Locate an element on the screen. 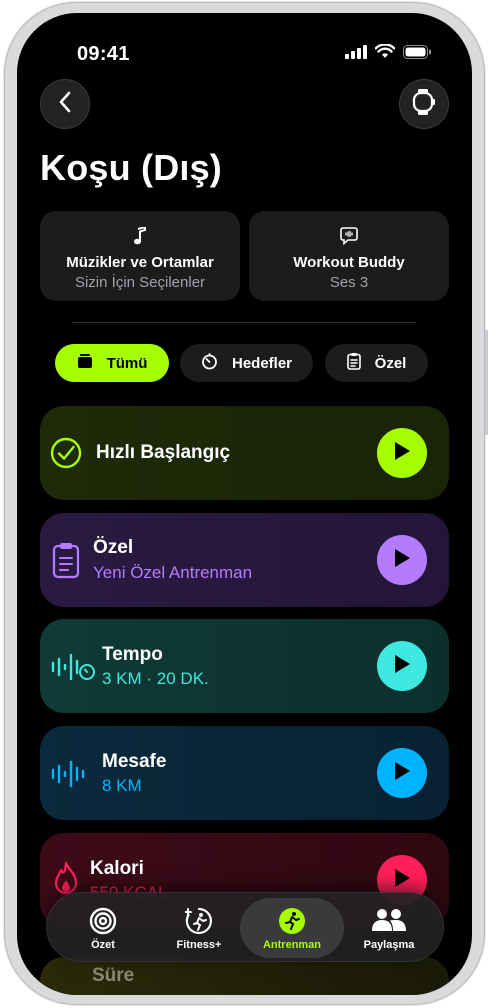 This screenshot has height=1008, width=489. card-title: Müzikler ve Ortamlar is located at coordinates (140, 262).